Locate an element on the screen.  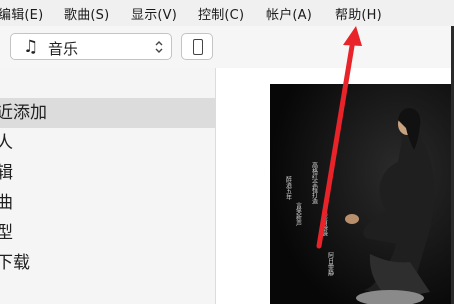
toolbar: ♫ 音乐 is located at coordinates (227, 47).